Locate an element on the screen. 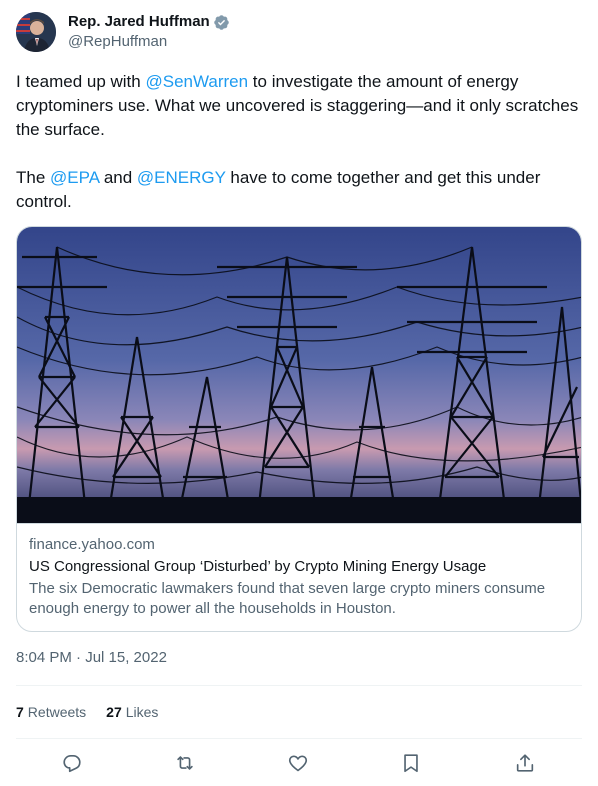 The image size is (598, 786). likes-label: Likes is located at coordinates (142, 712).